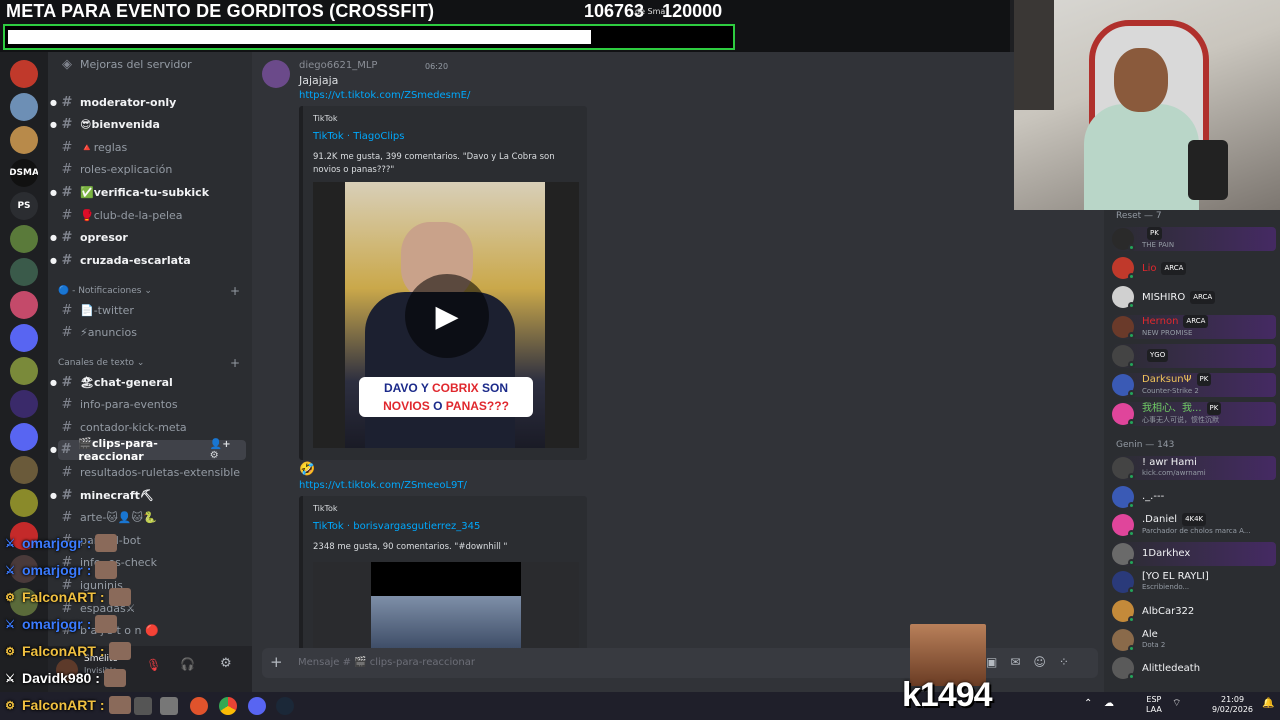 The width and height of the screenshot is (1280, 720). I want to click on member-item: Lio ARCA, so click(1194, 268).